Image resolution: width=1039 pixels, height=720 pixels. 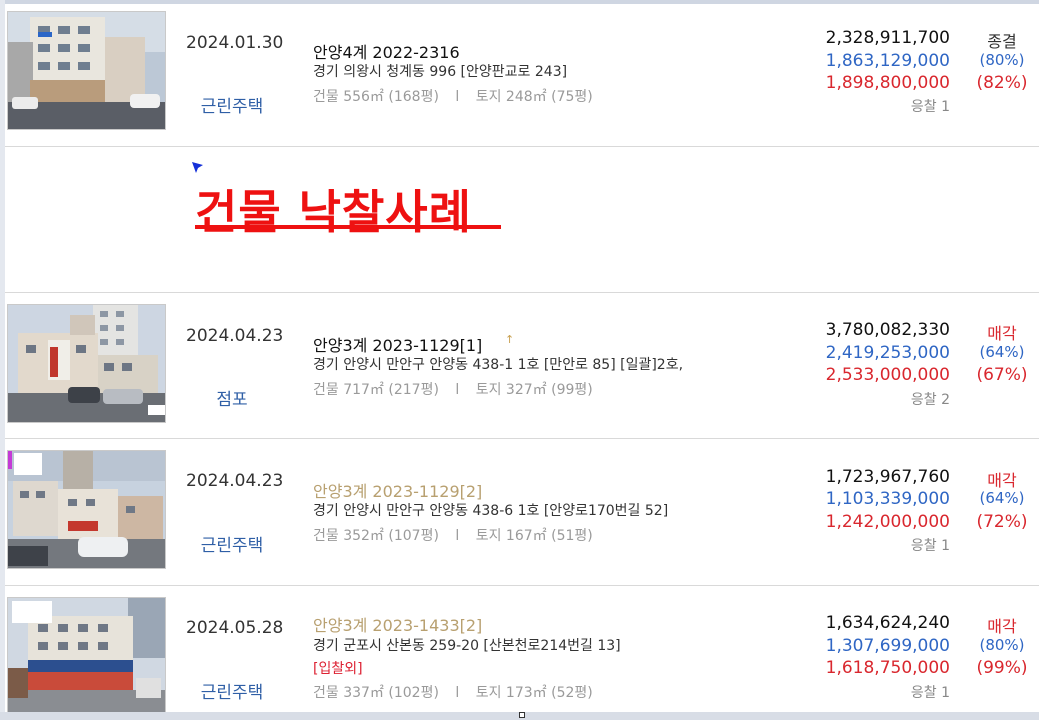 What do you see at coordinates (887, 330) in the screenshot?
I see `appraisal-price: 3,780,082,330` at bounding box center [887, 330].